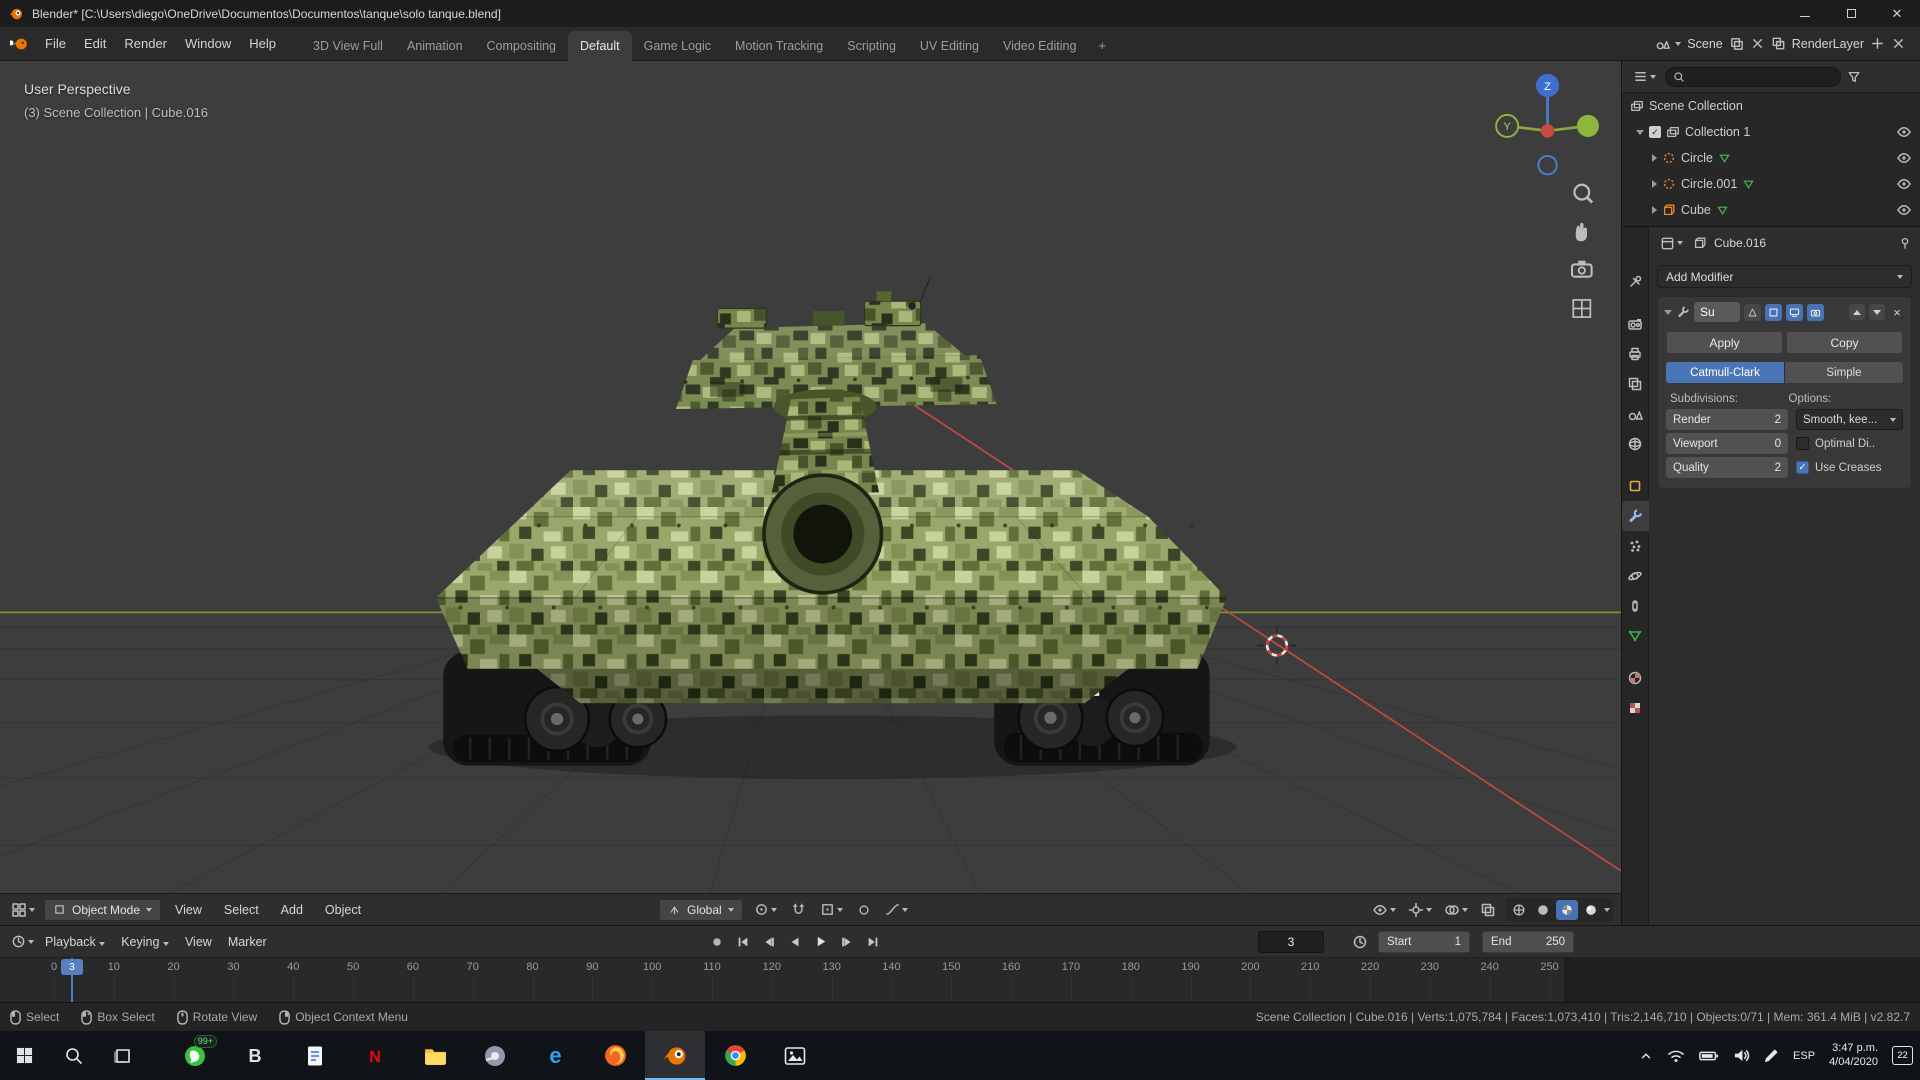 The width and height of the screenshot is (1920, 1080). Describe the element at coordinates (1640, 132) in the screenshot. I see `collection-expand-icon` at that location.